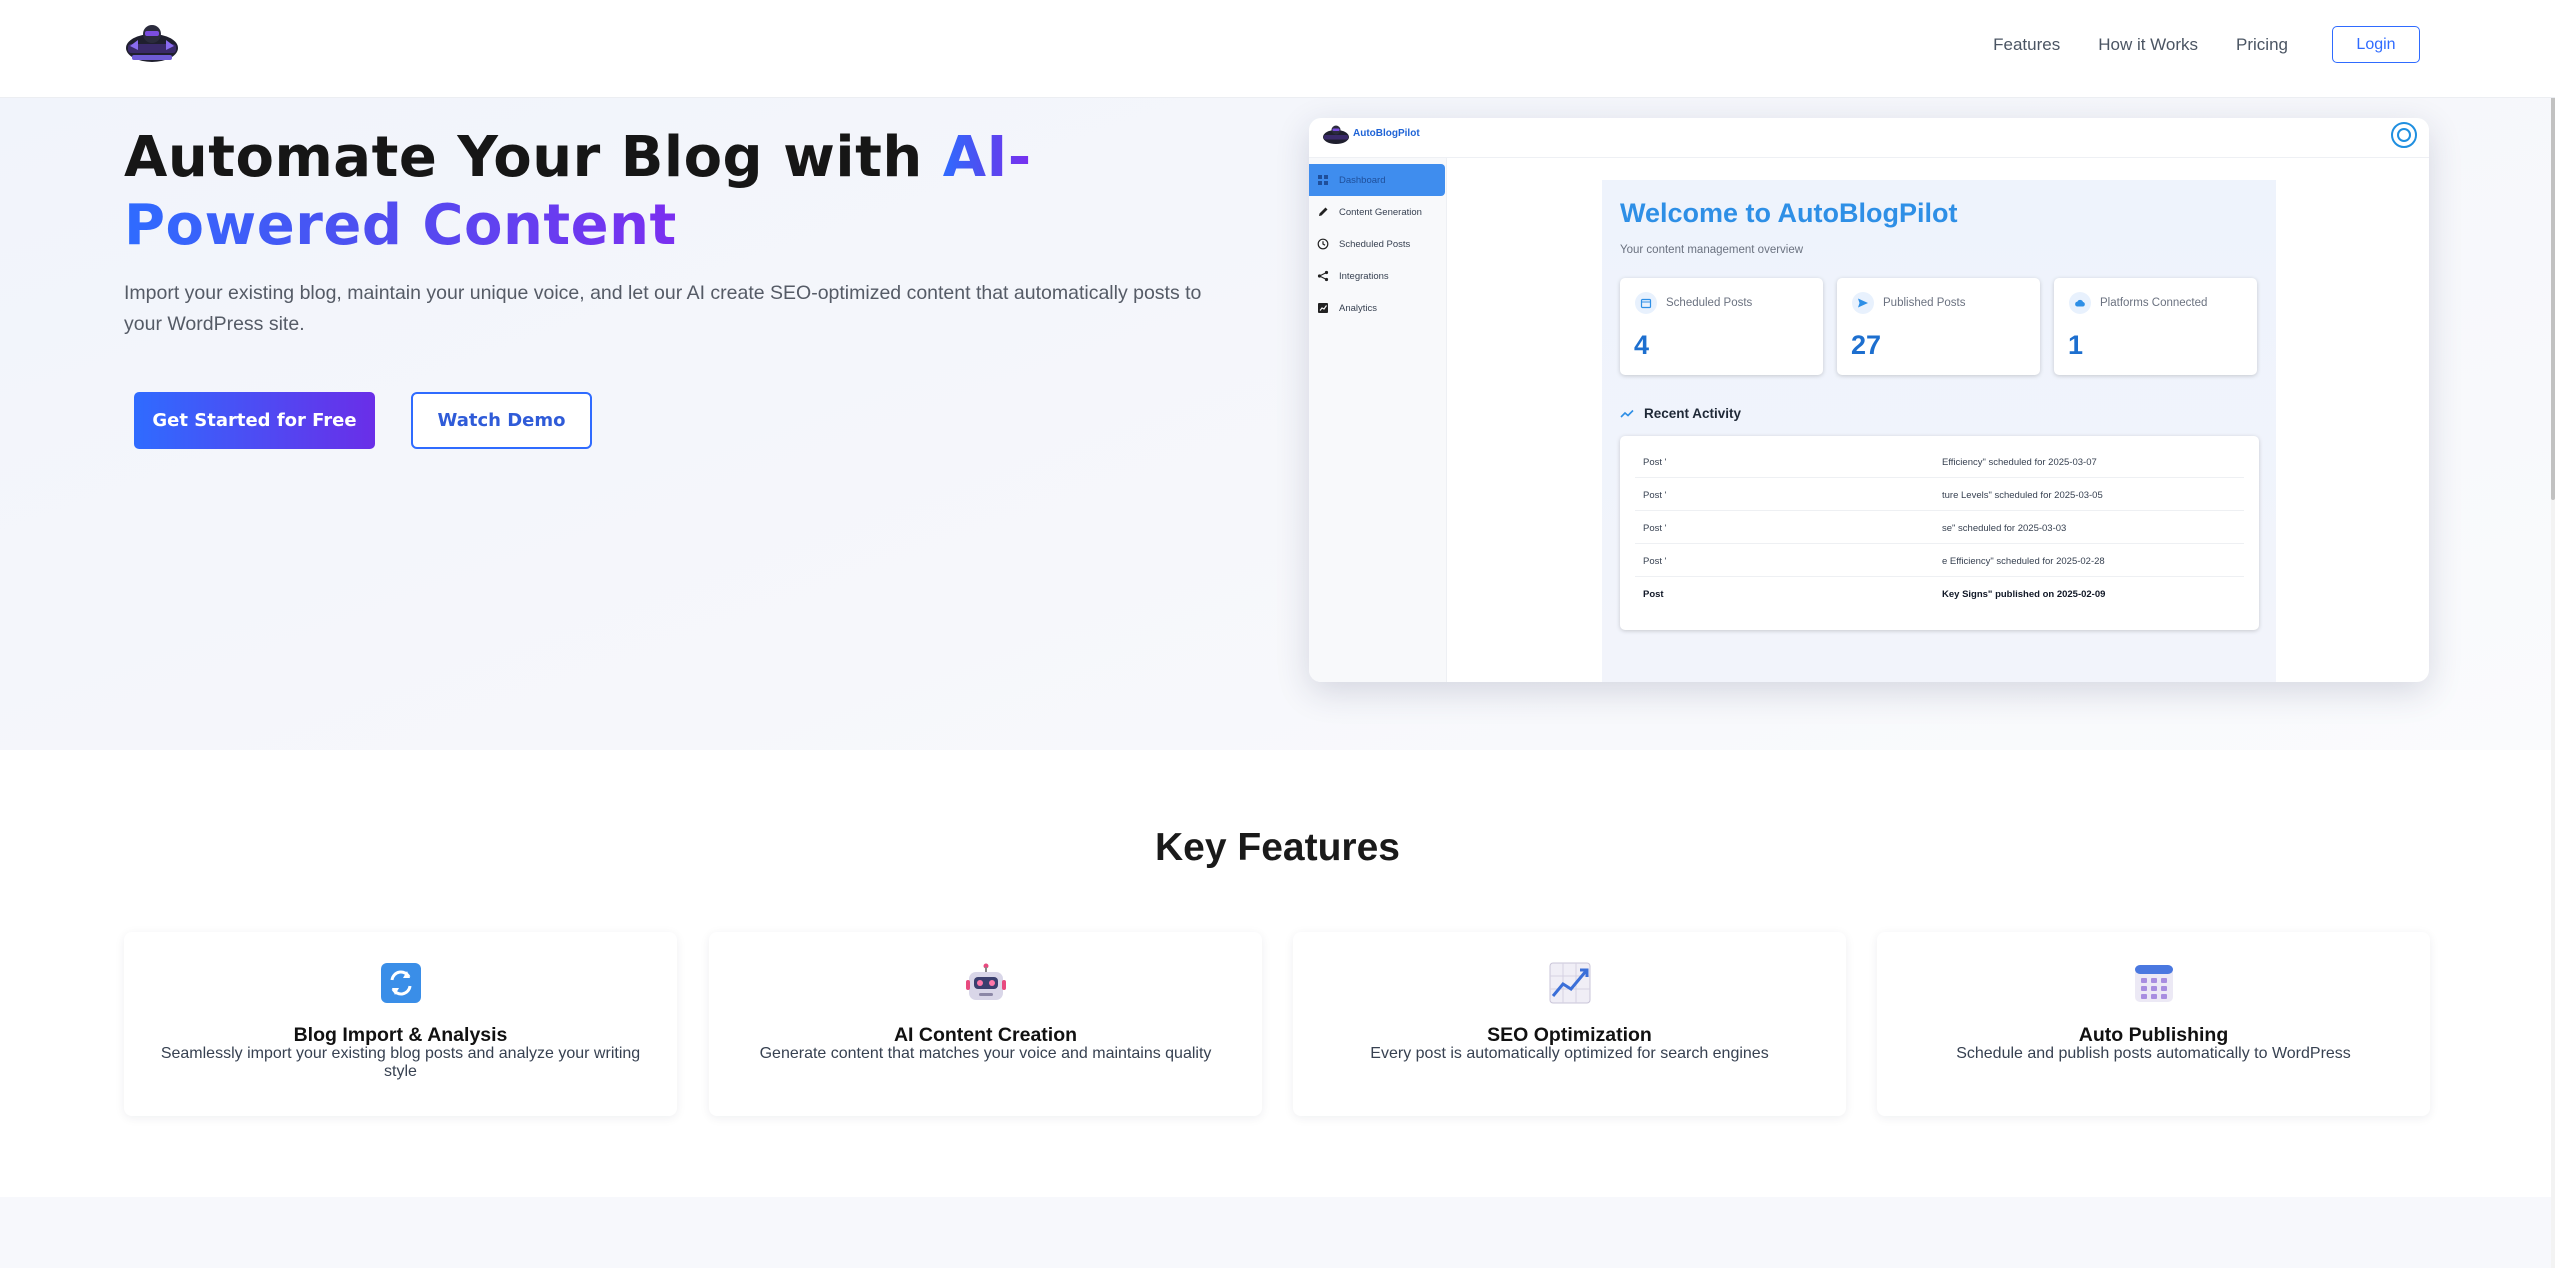  What do you see at coordinates (1364, 276) in the screenshot?
I see `sidebar-item-label: Integrations` at bounding box center [1364, 276].